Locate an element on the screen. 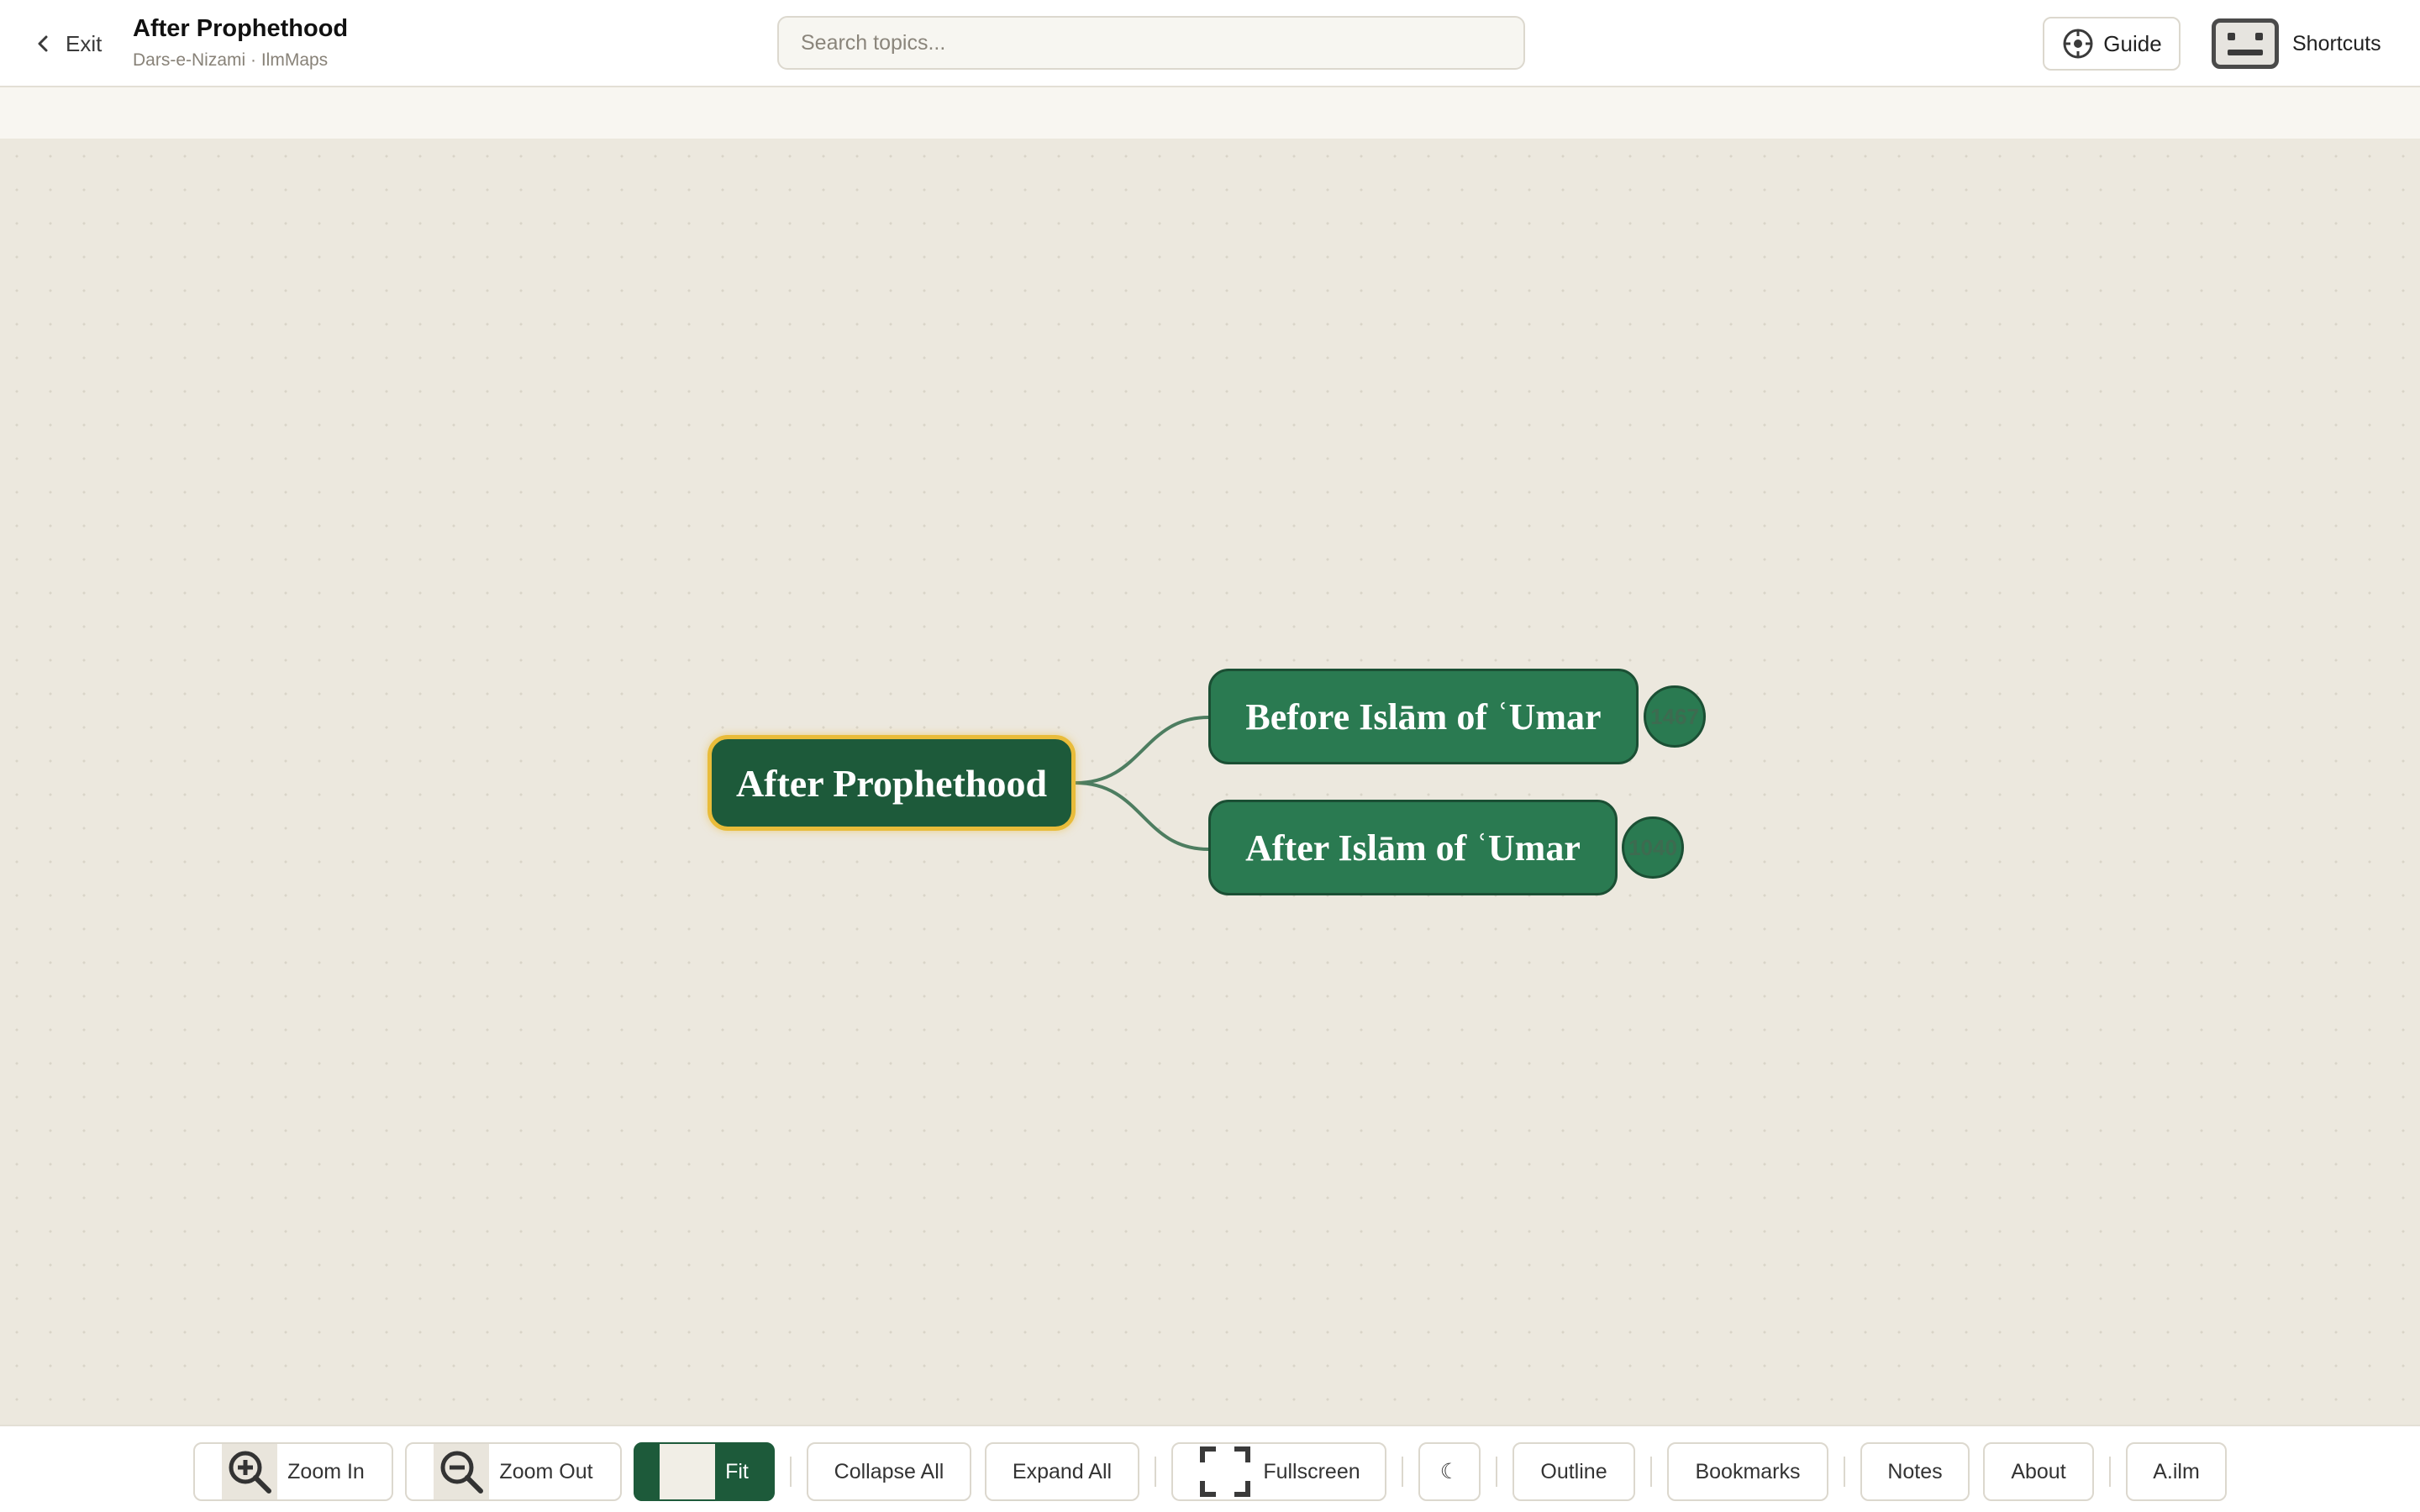 The image size is (2420, 1512). outline-label: Outline is located at coordinates (1573, 1471).